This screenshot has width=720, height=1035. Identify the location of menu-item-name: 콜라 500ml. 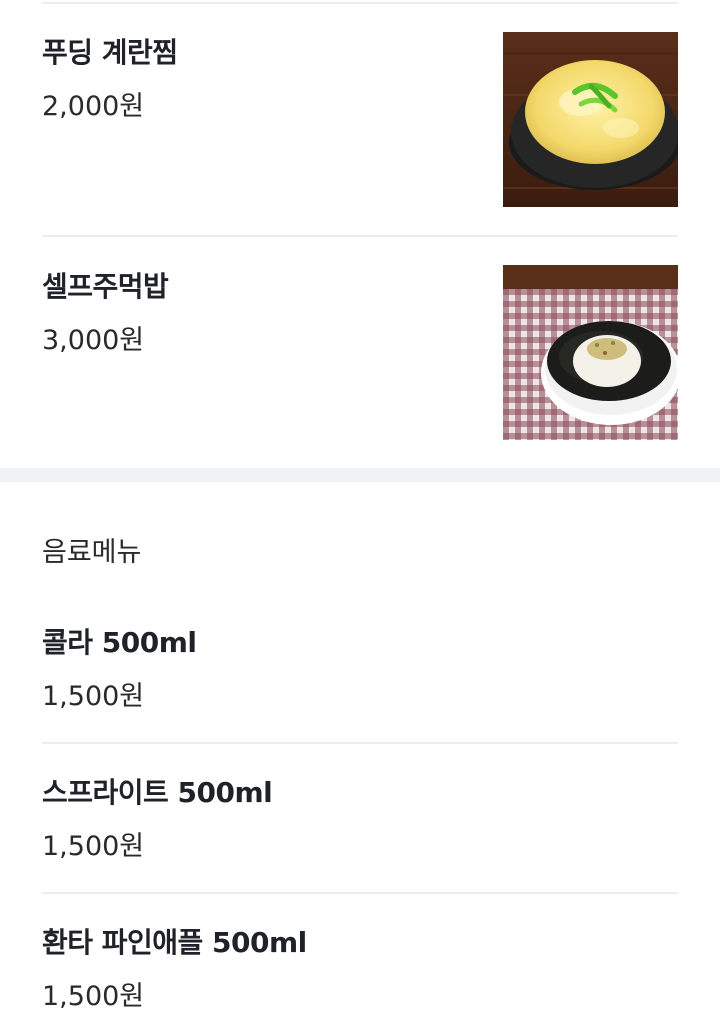
(119, 642).